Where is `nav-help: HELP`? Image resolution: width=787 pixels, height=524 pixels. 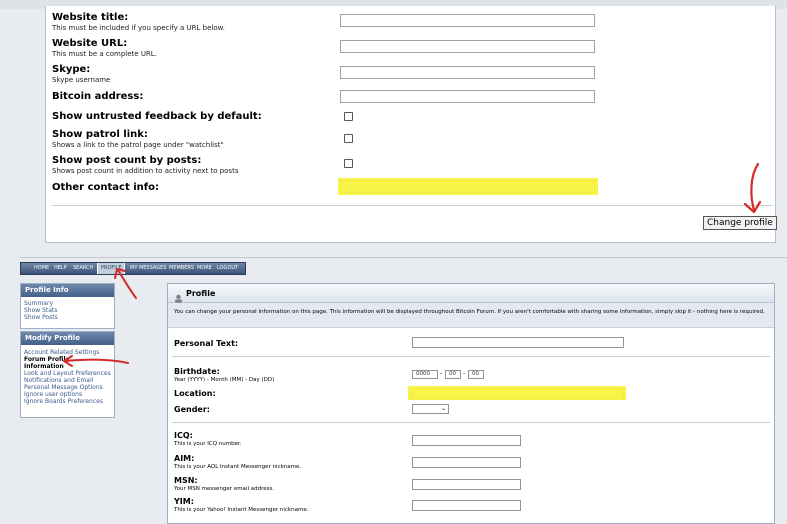
nav-help: HELP is located at coordinates (60, 268).